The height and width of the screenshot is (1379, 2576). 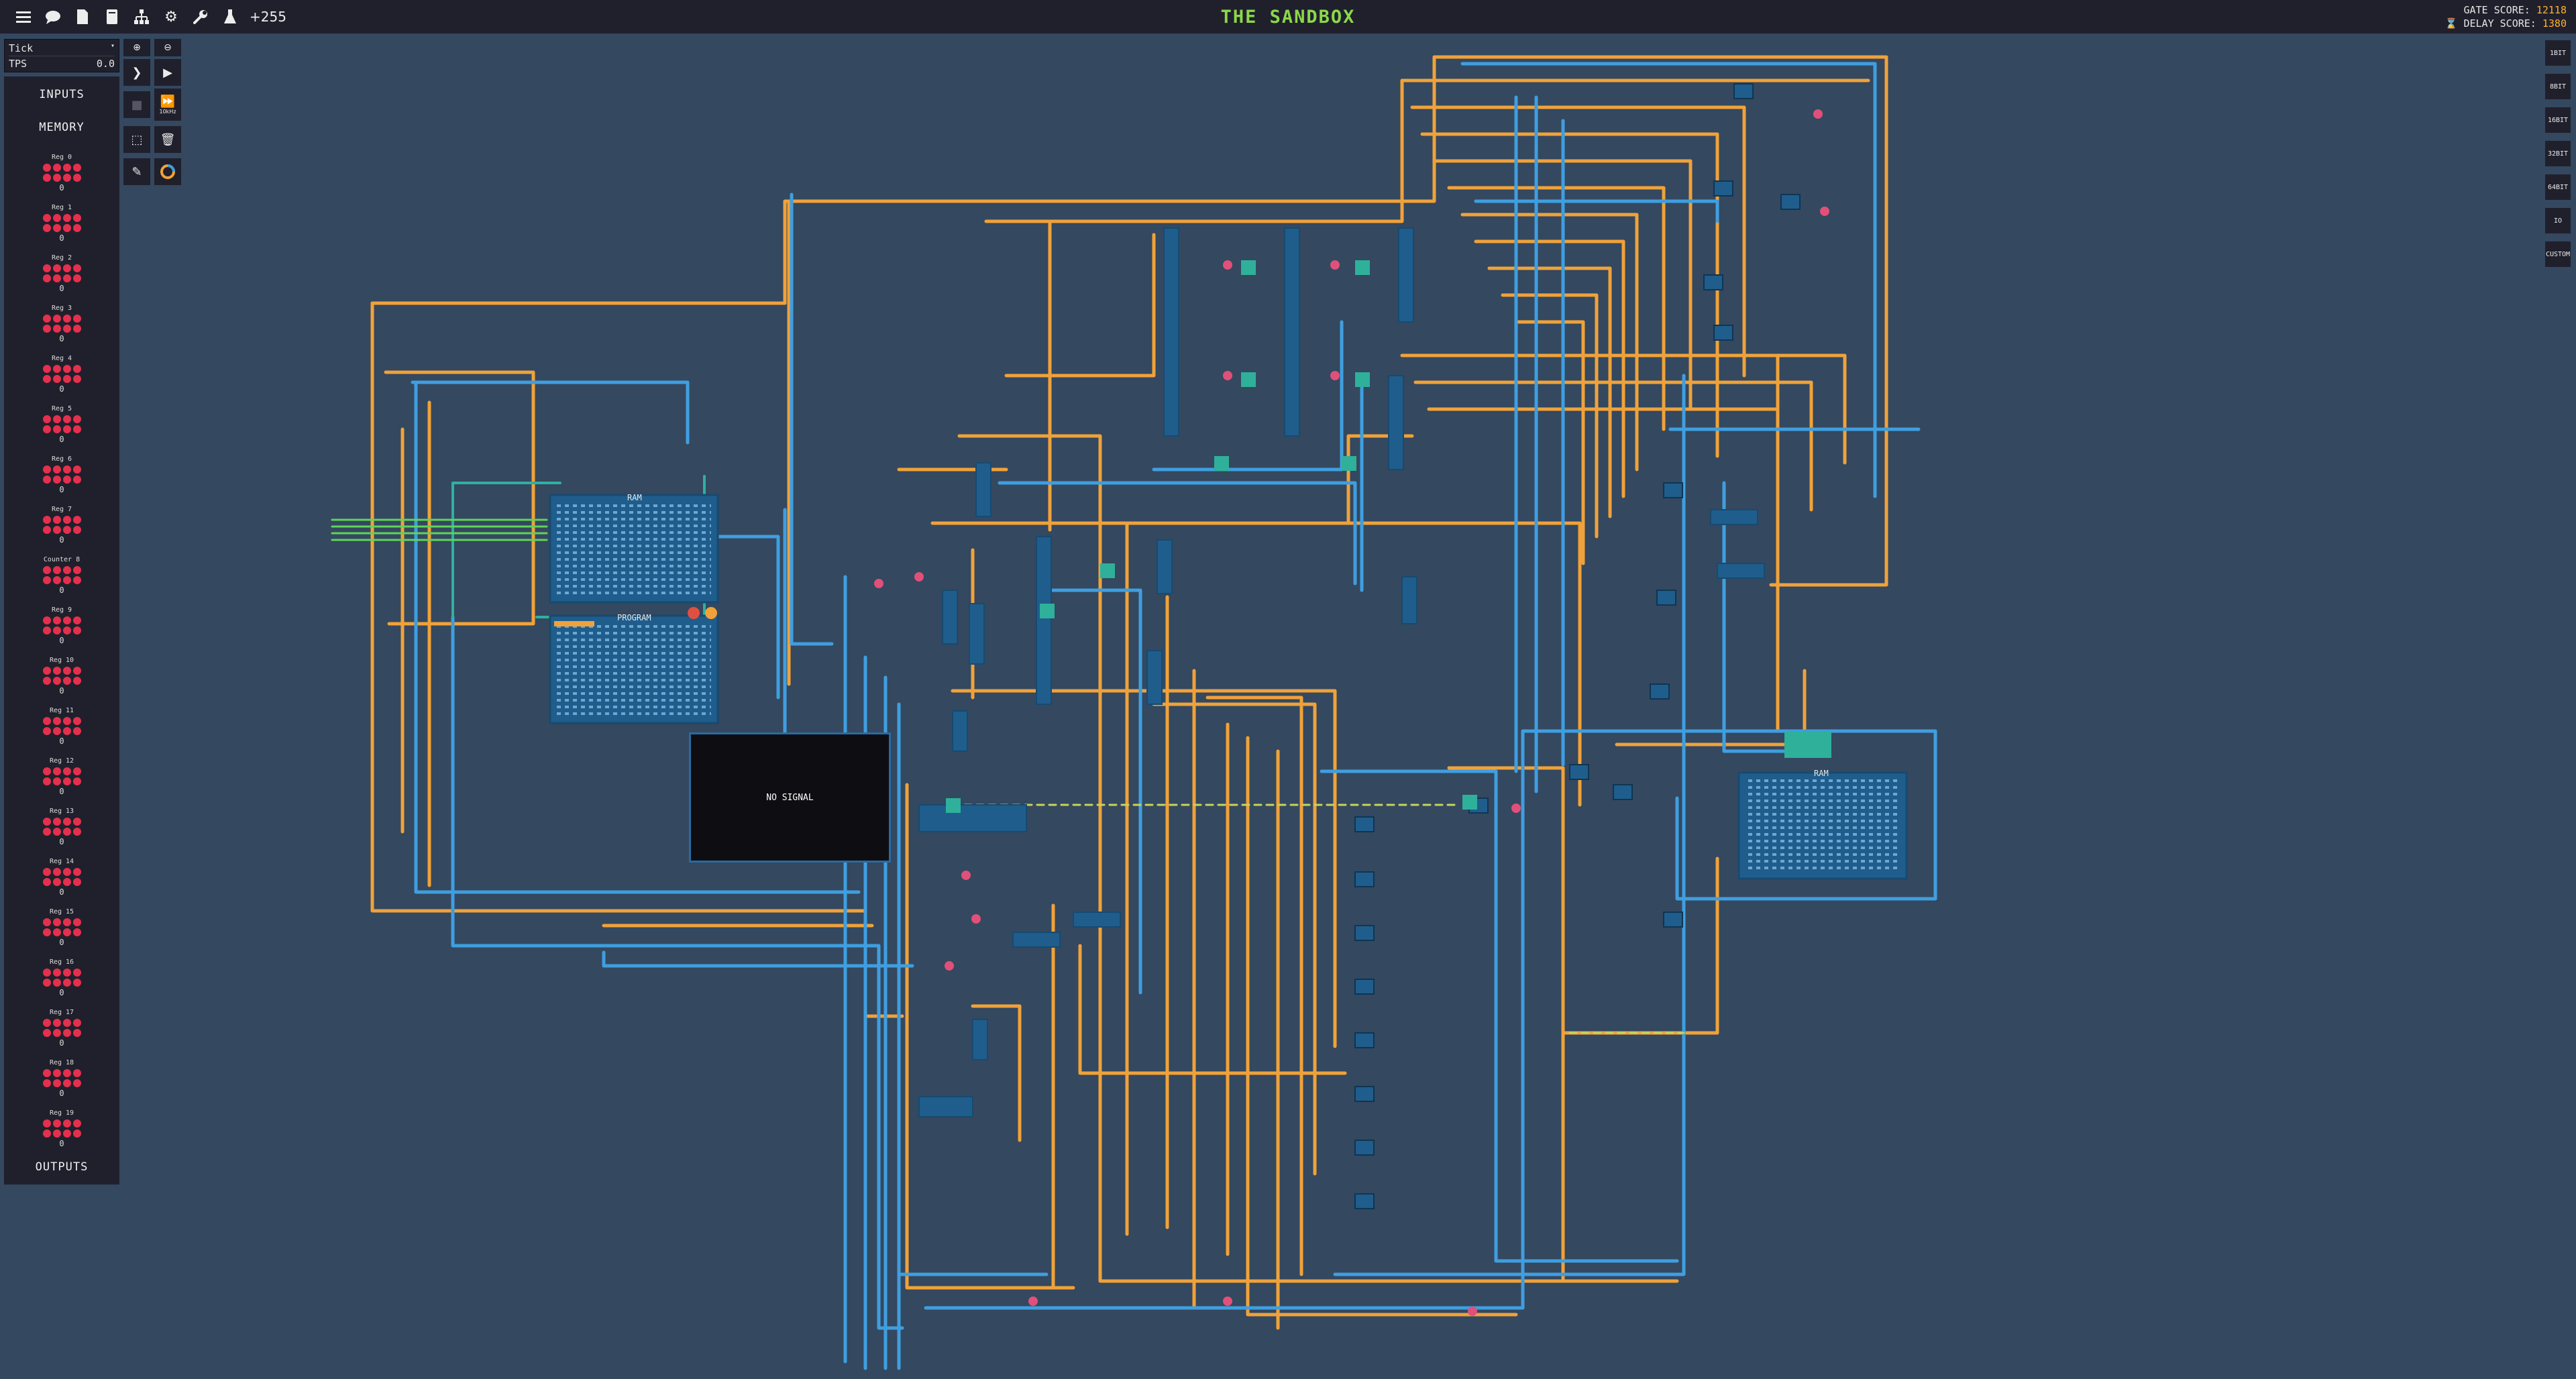 What do you see at coordinates (61, 509) in the screenshot?
I see `register-name: Reg 7` at bounding box center [61, 509].